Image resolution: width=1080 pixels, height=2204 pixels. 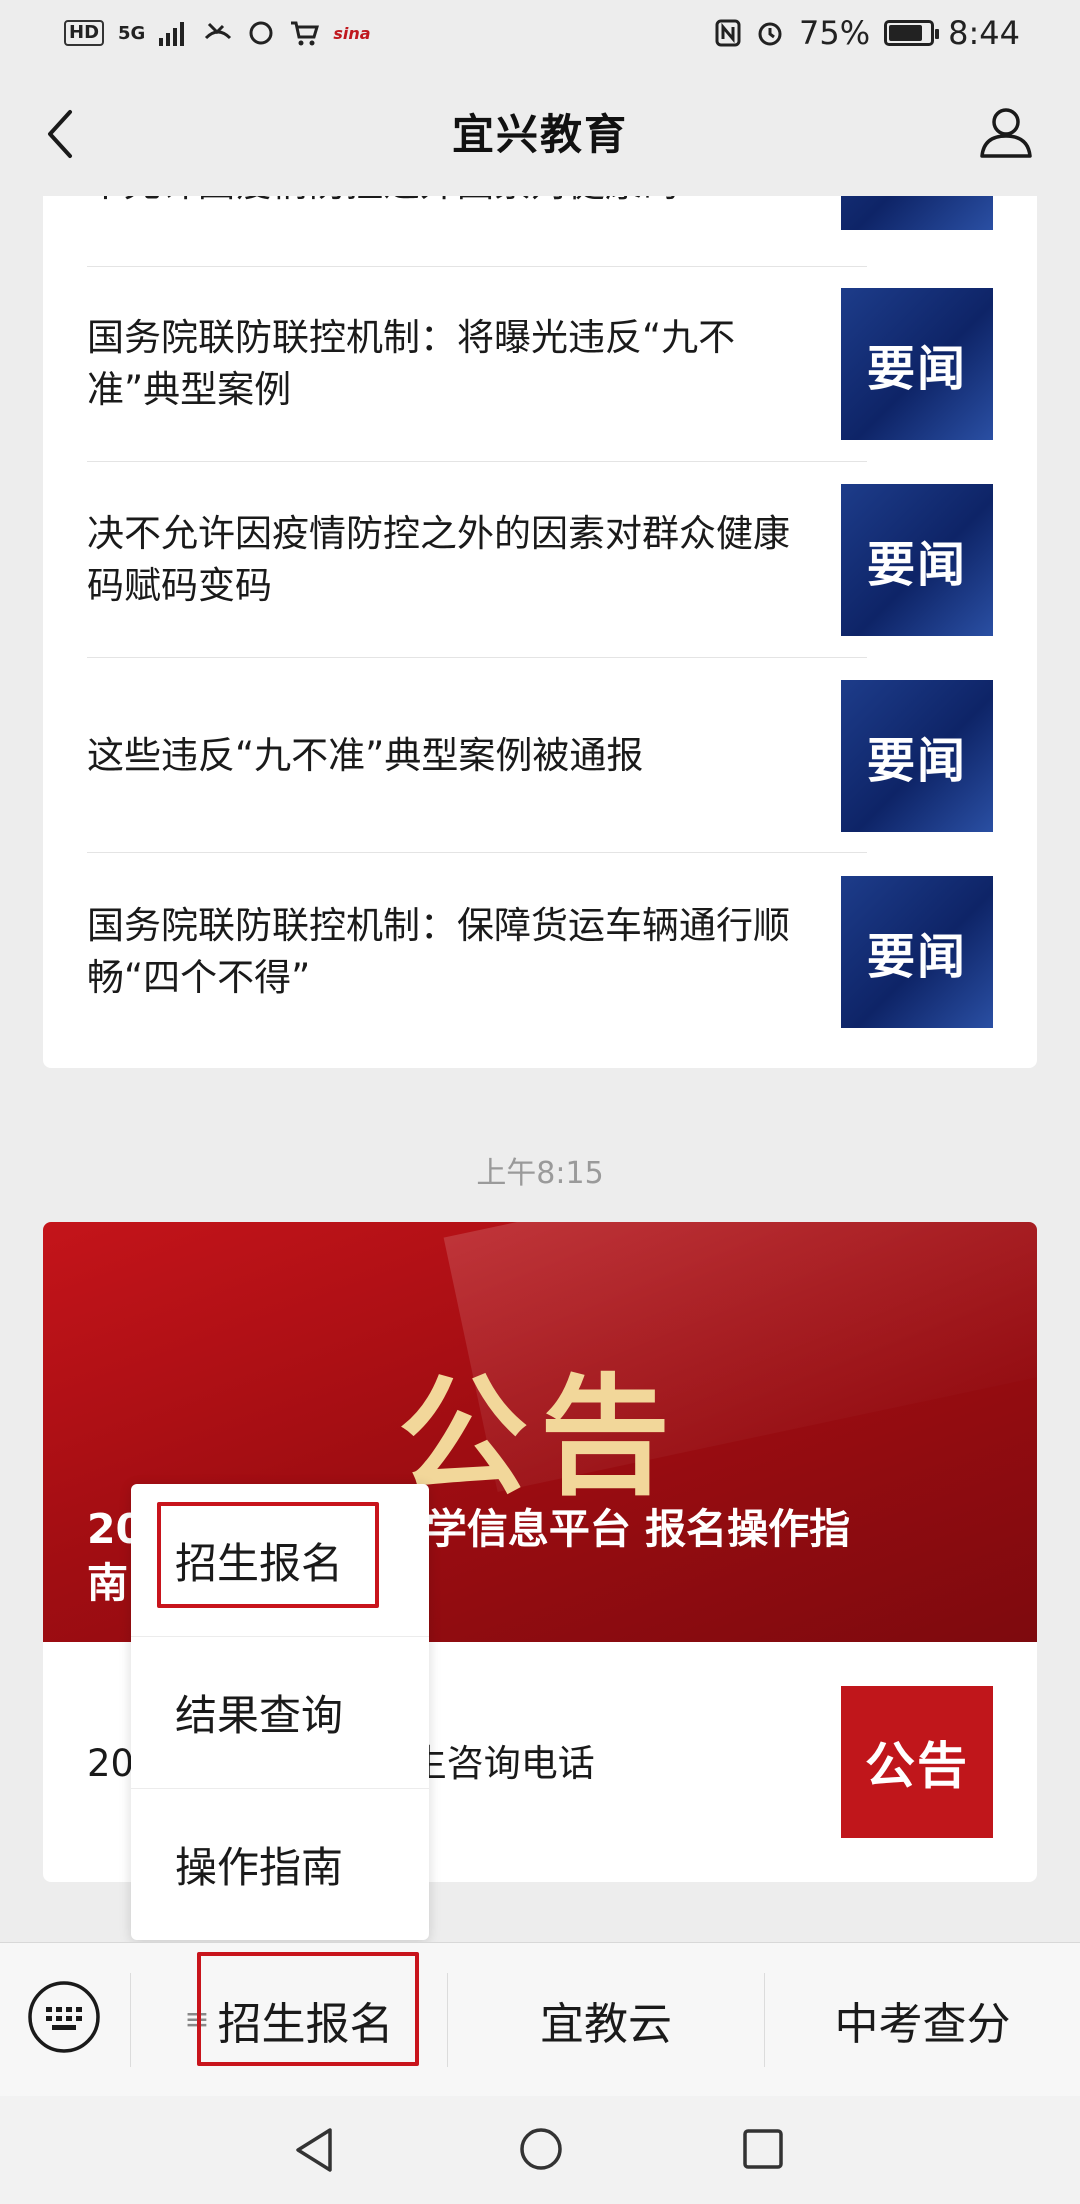 What do you see at coordinates (352, 33) in the screenshot?
I see `sina-icon: sina` at bounding box center [352, 33].